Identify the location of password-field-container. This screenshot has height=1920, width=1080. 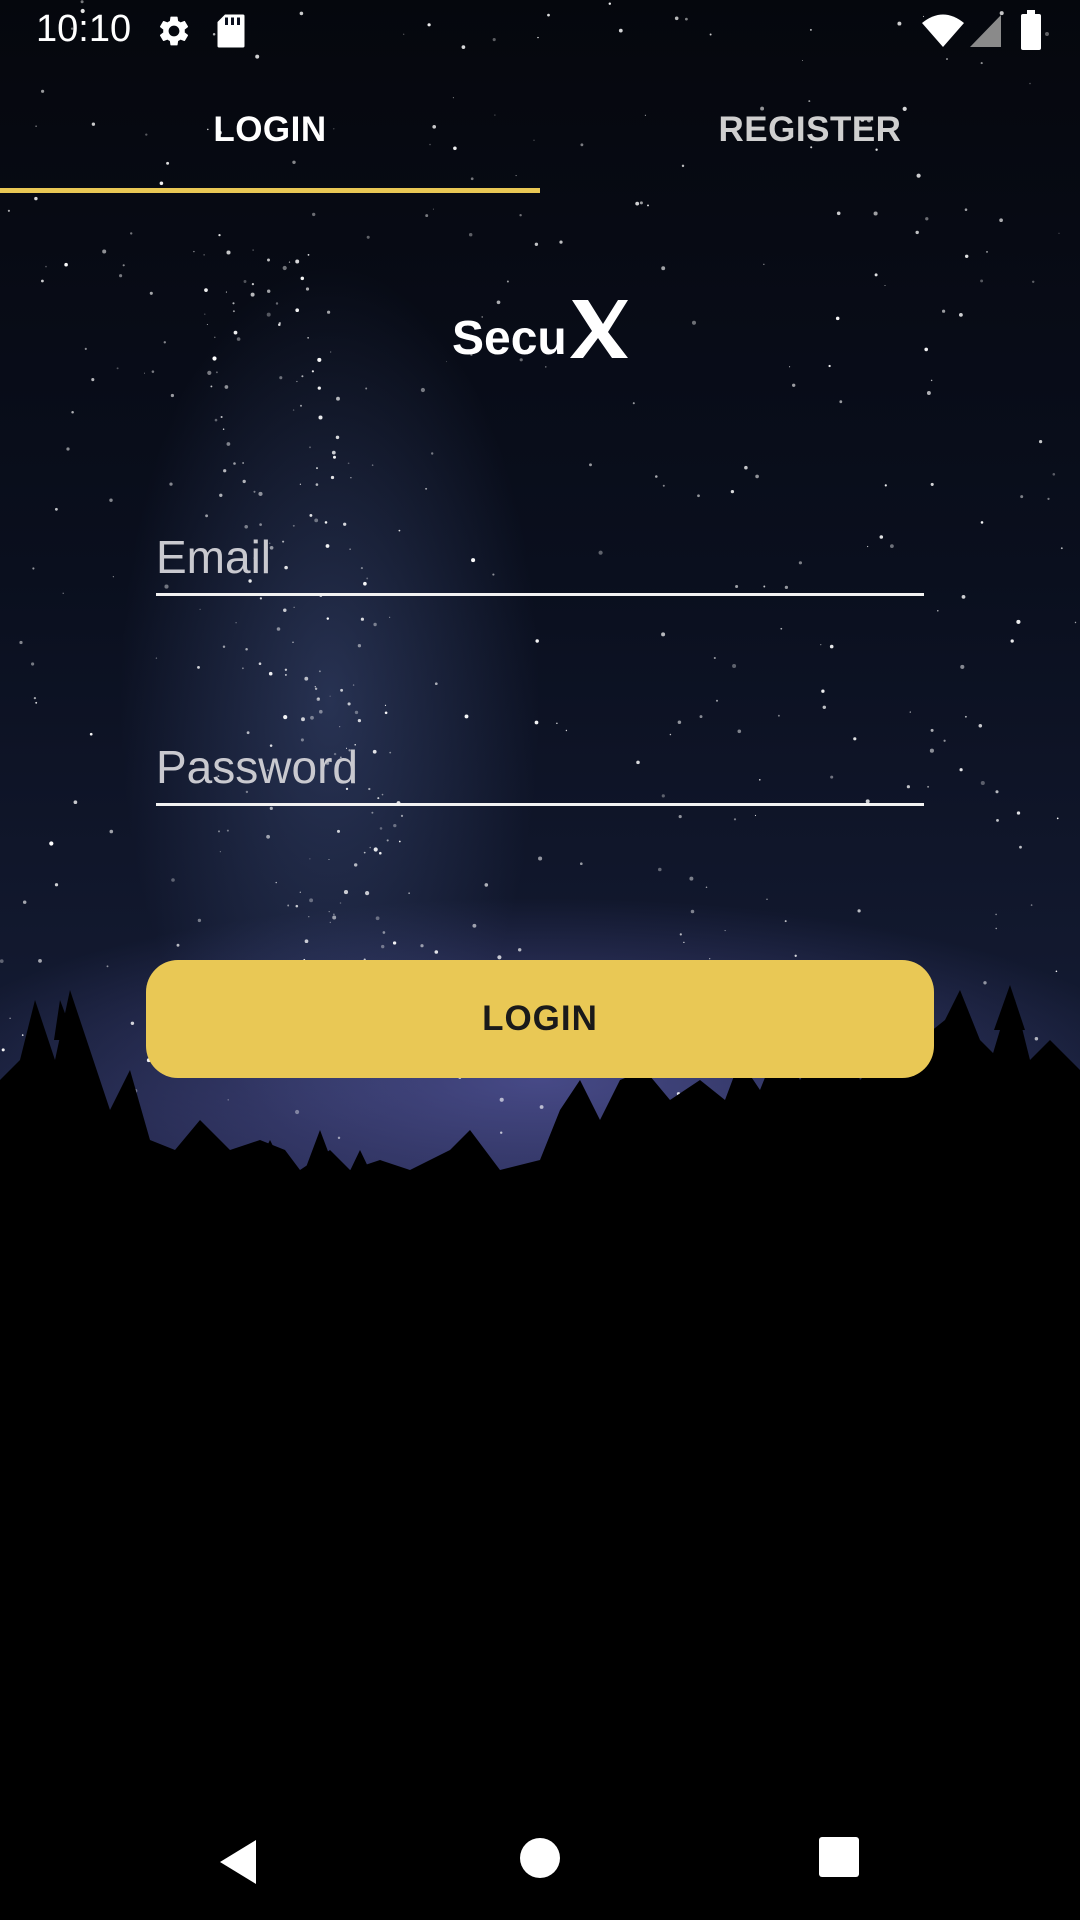
(540, 771).